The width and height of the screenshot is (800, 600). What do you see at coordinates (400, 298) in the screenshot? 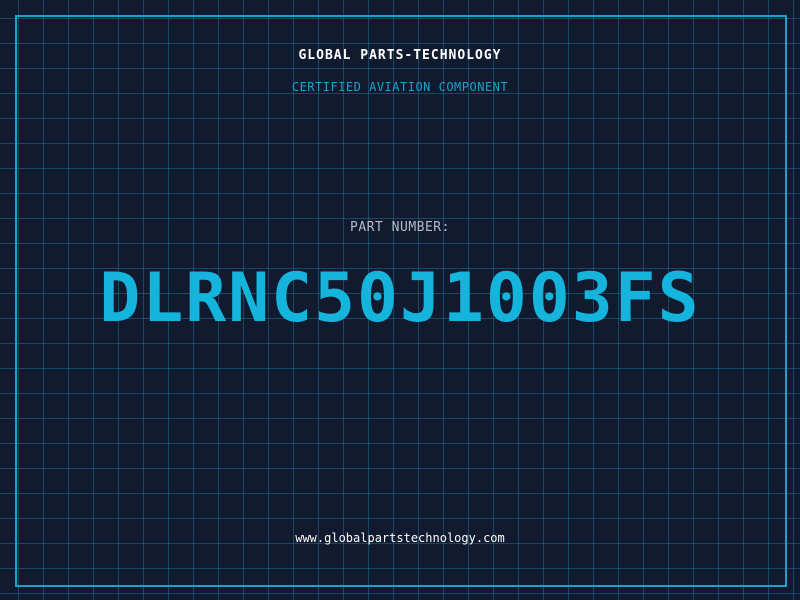
I see `part-number-value: DLRNC50J1003FS` at bounding box center [400, 298].